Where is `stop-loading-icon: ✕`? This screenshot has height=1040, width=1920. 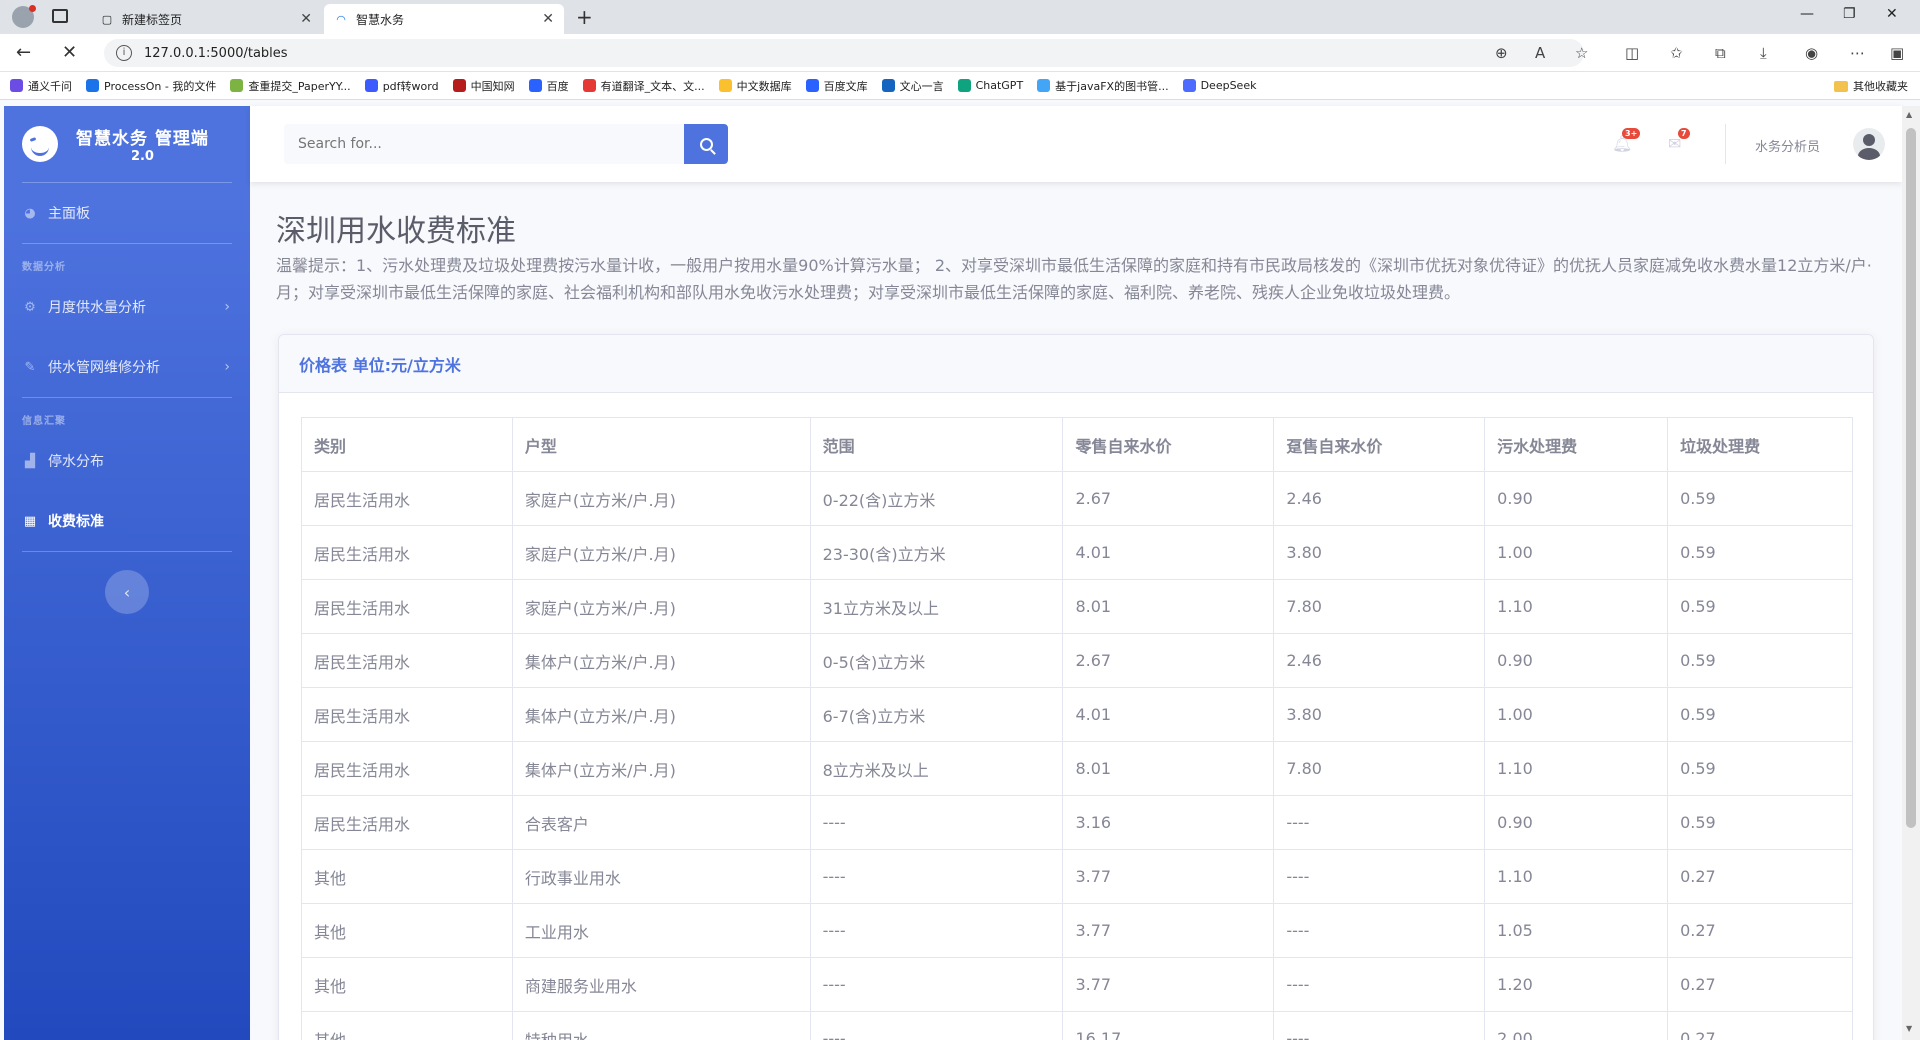
stop-loading-icon: ✕ is located at coordinates (69, 52).